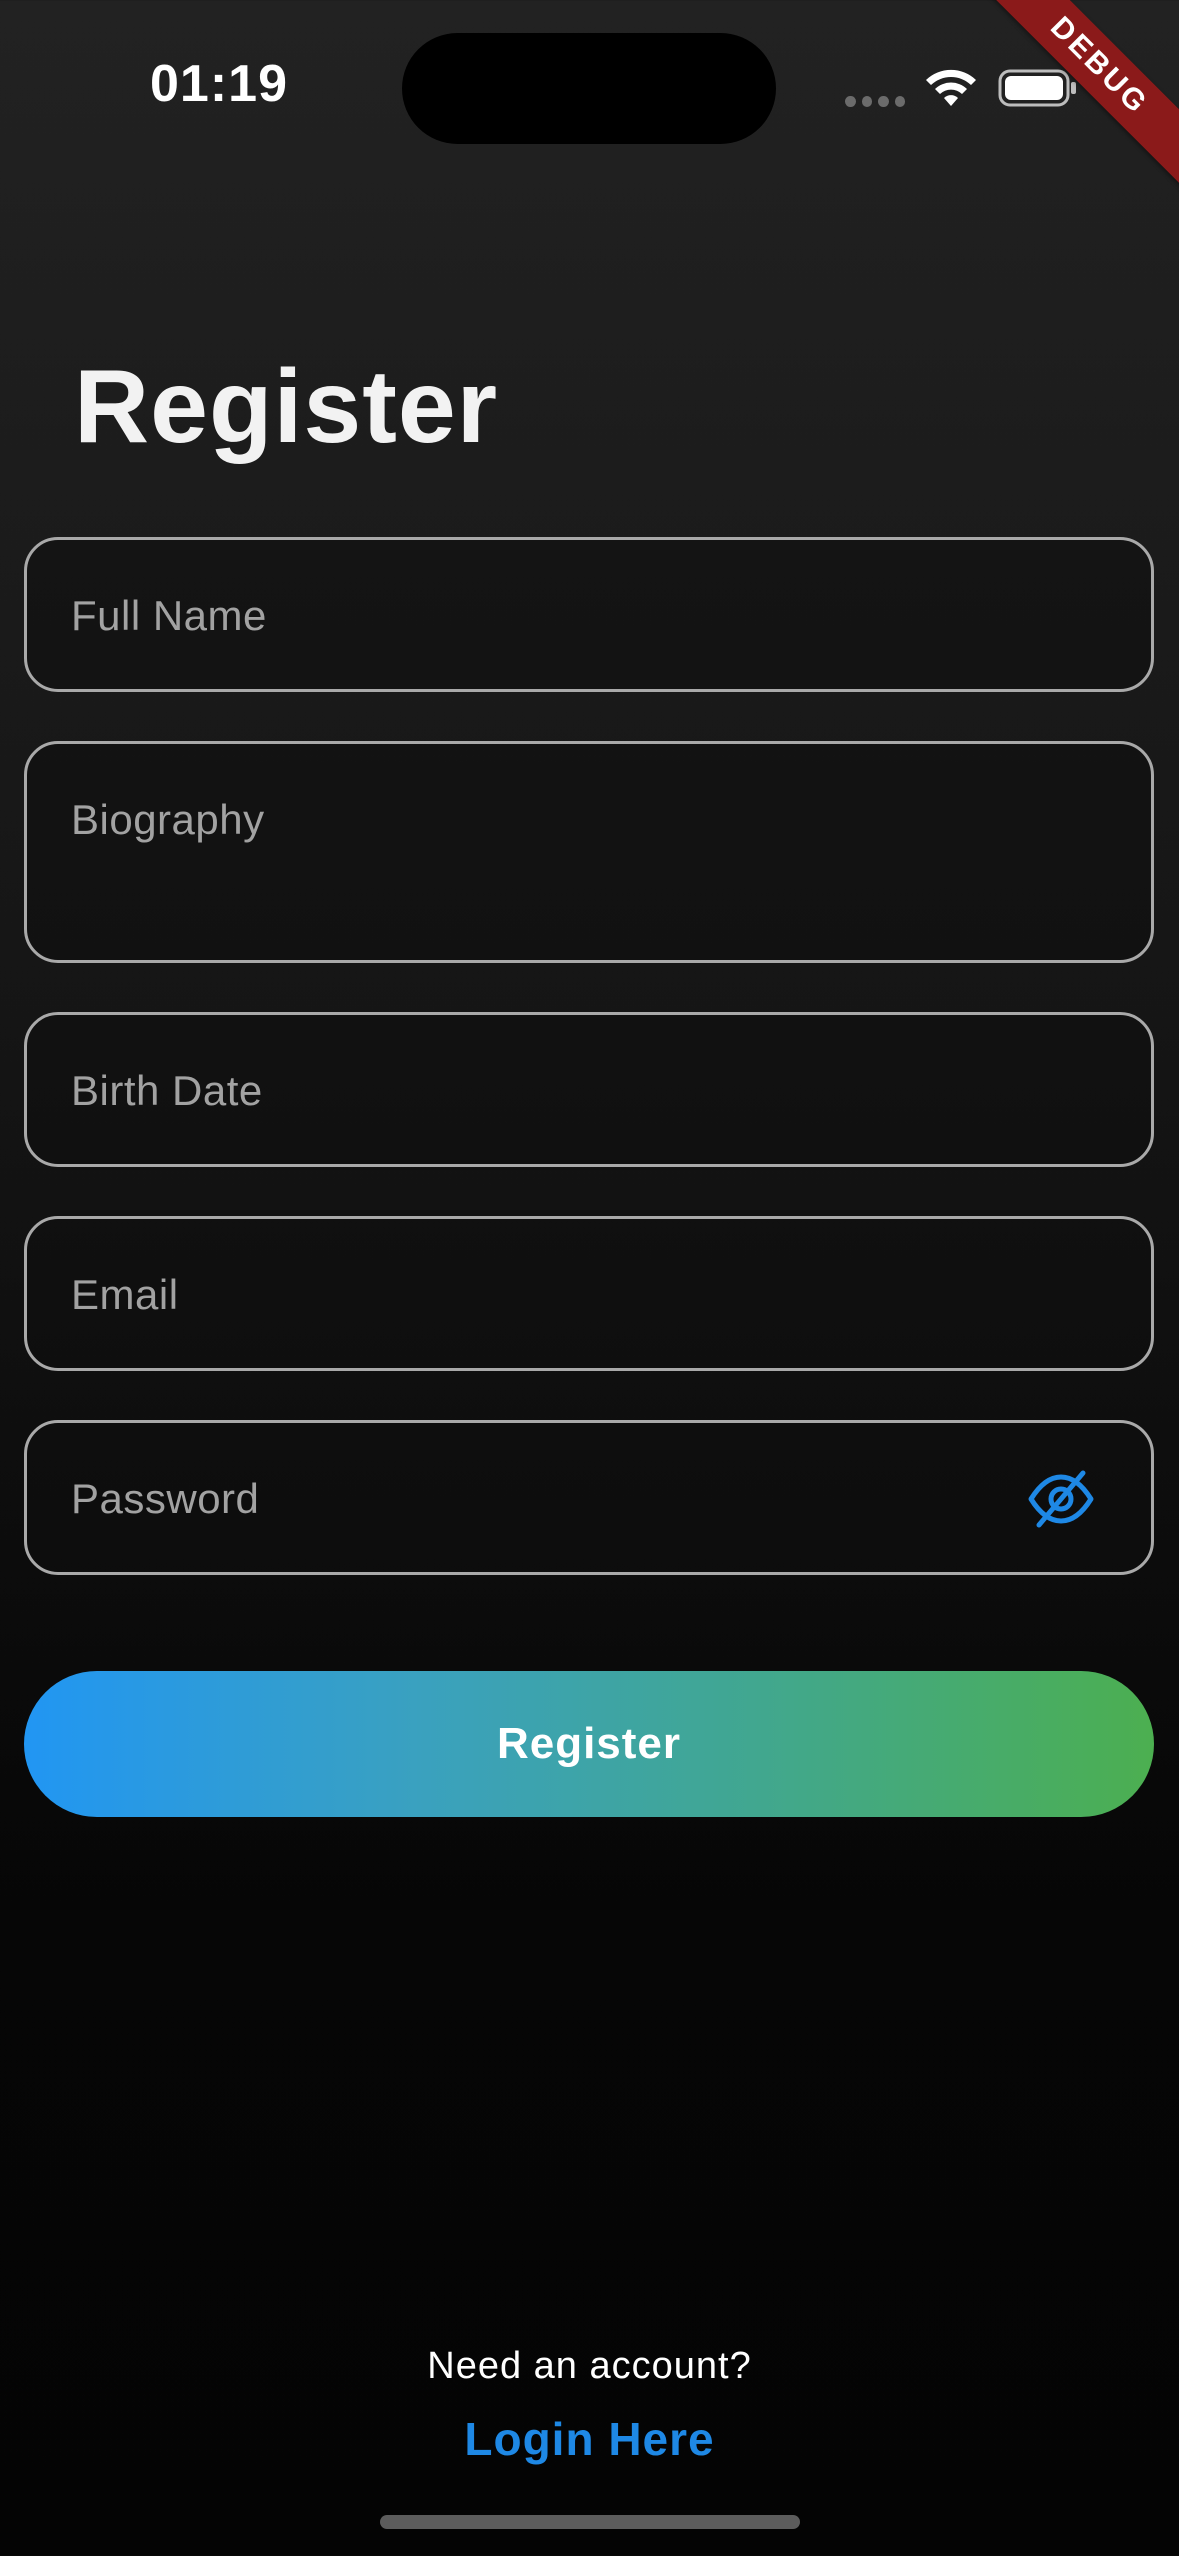 The image size is (1179, 2556). I want to click on email-placeholder: Email, so click(125, 1294).